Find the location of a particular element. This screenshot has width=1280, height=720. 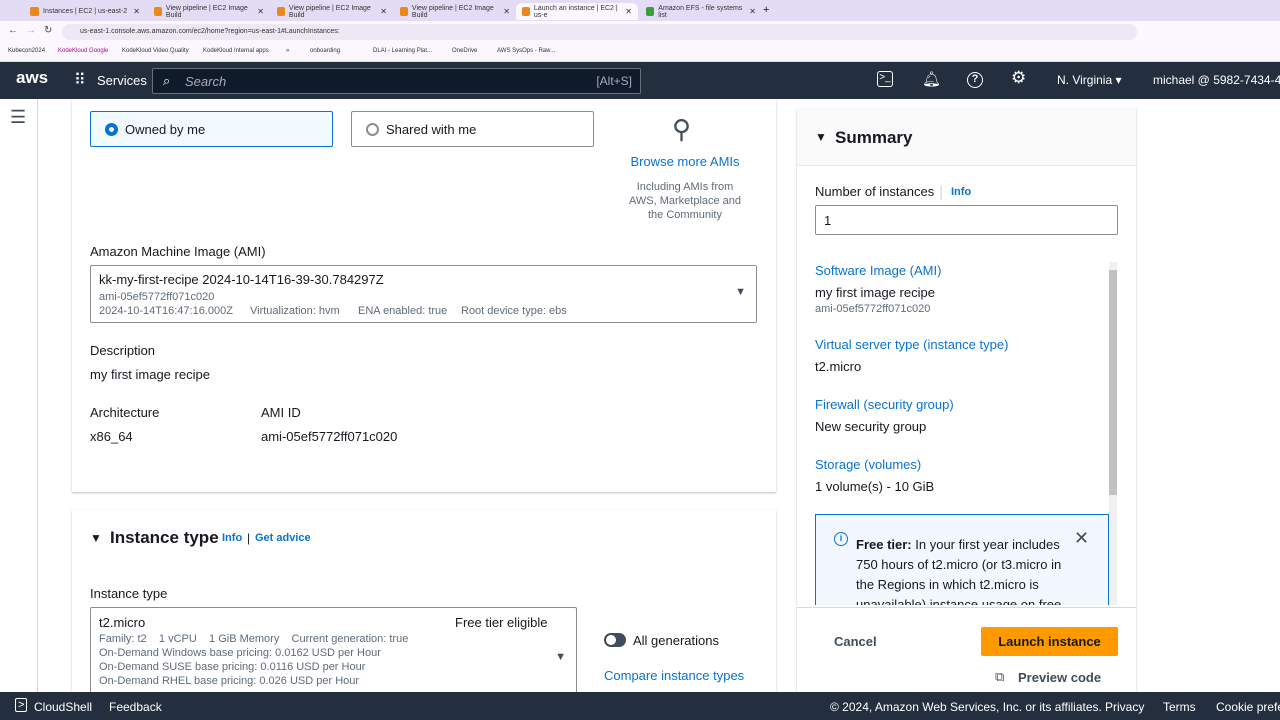

option-label: Shared with me is located at coordinates (431, 129).